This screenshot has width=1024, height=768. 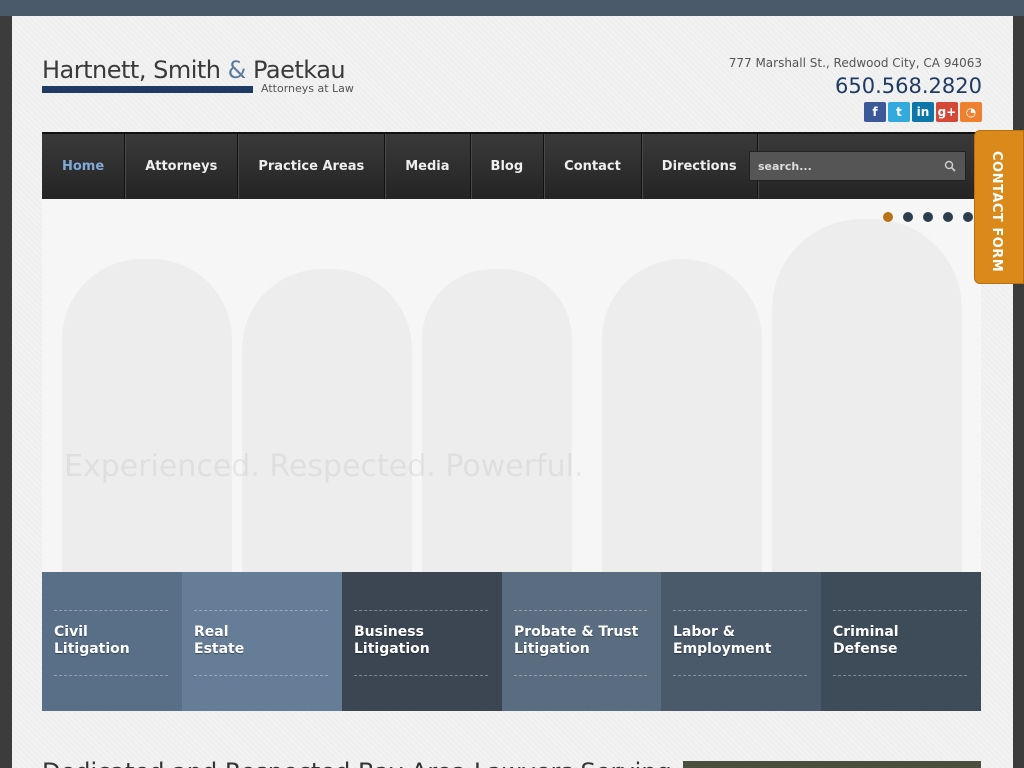 I want to click on contact-form-tab-label: CONTACT FORM, so click(x=996, y=212).